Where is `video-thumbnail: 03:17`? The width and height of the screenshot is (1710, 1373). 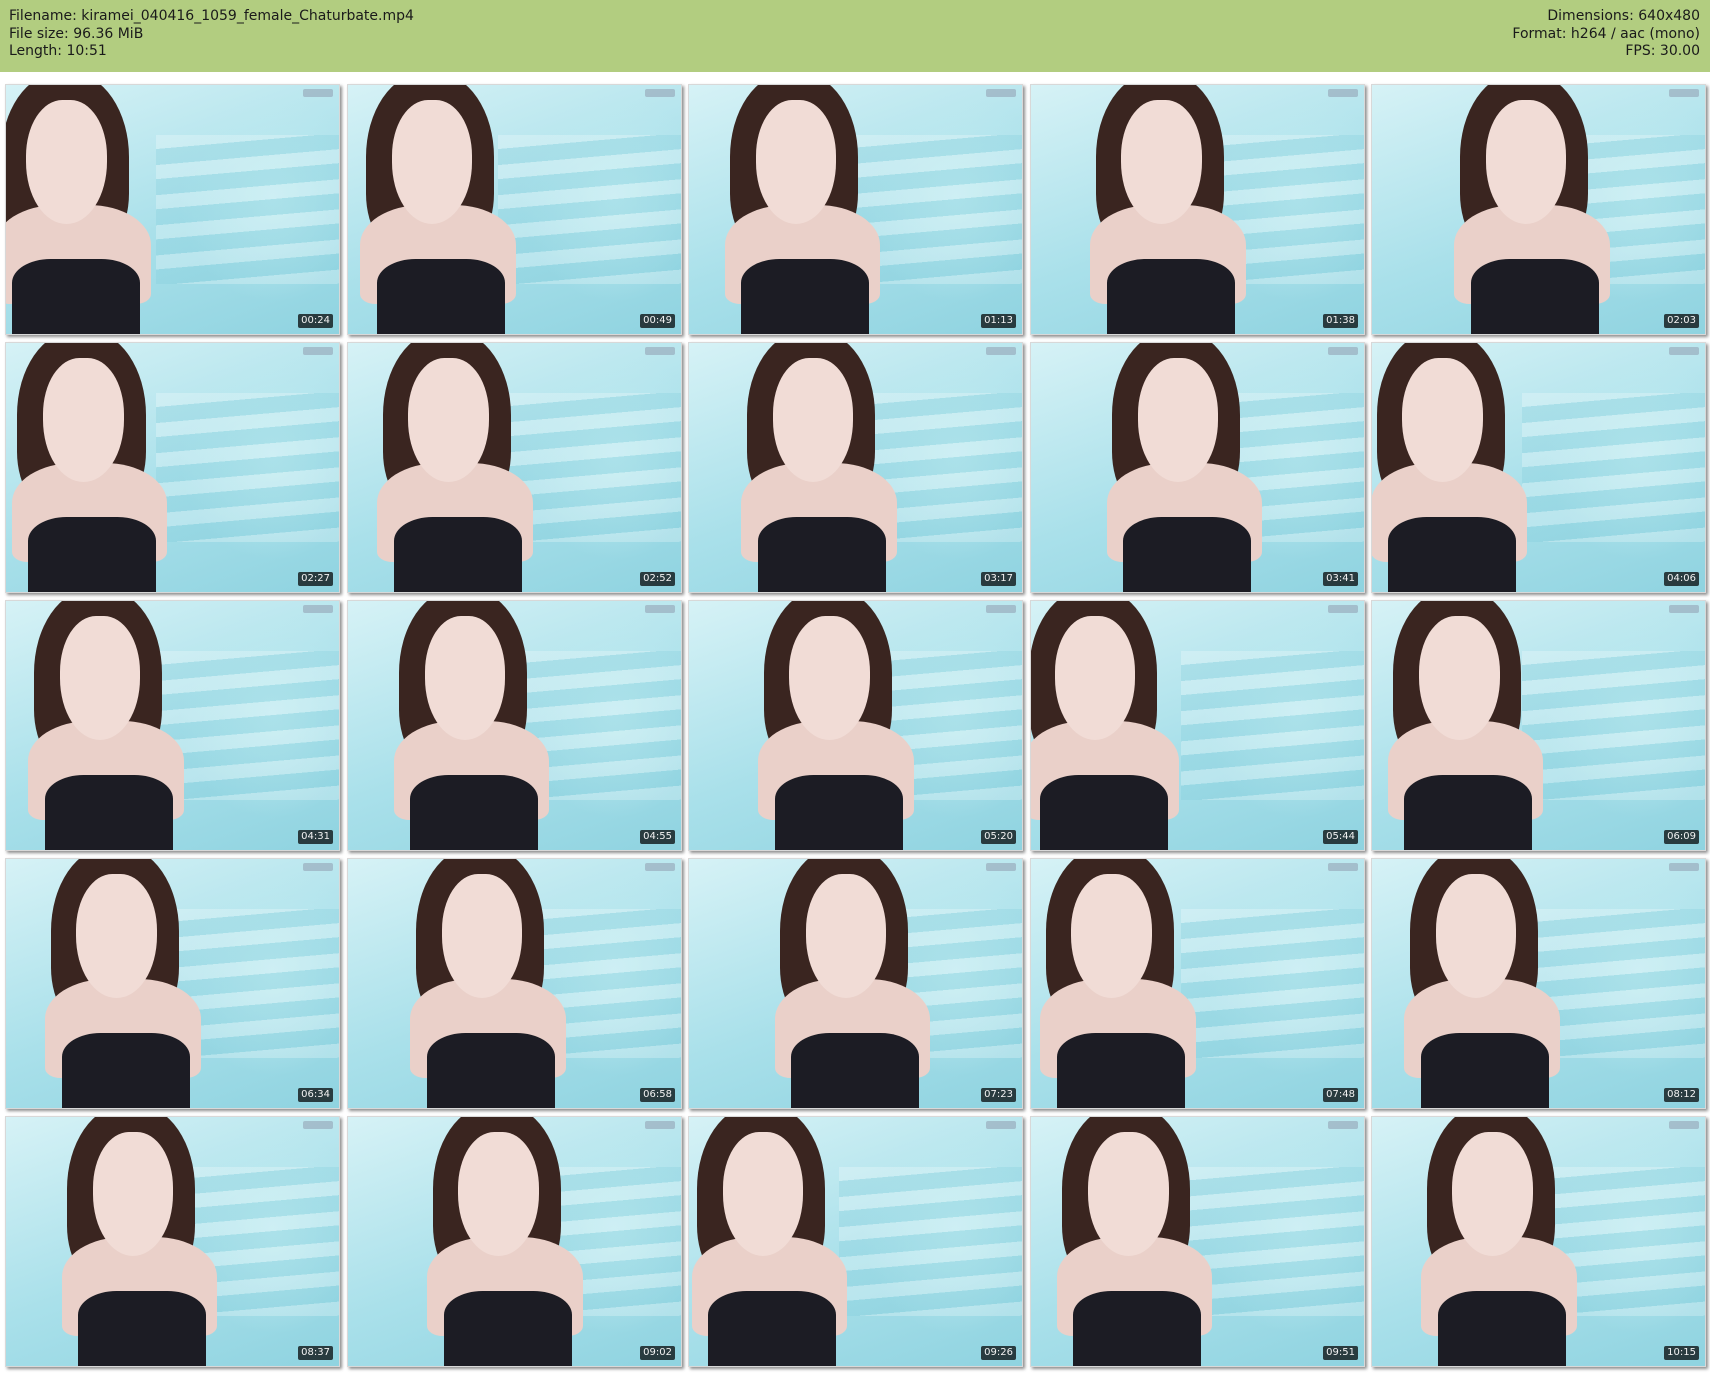
video-thumbnail: 03:17 is located at coordinates (855, 467).